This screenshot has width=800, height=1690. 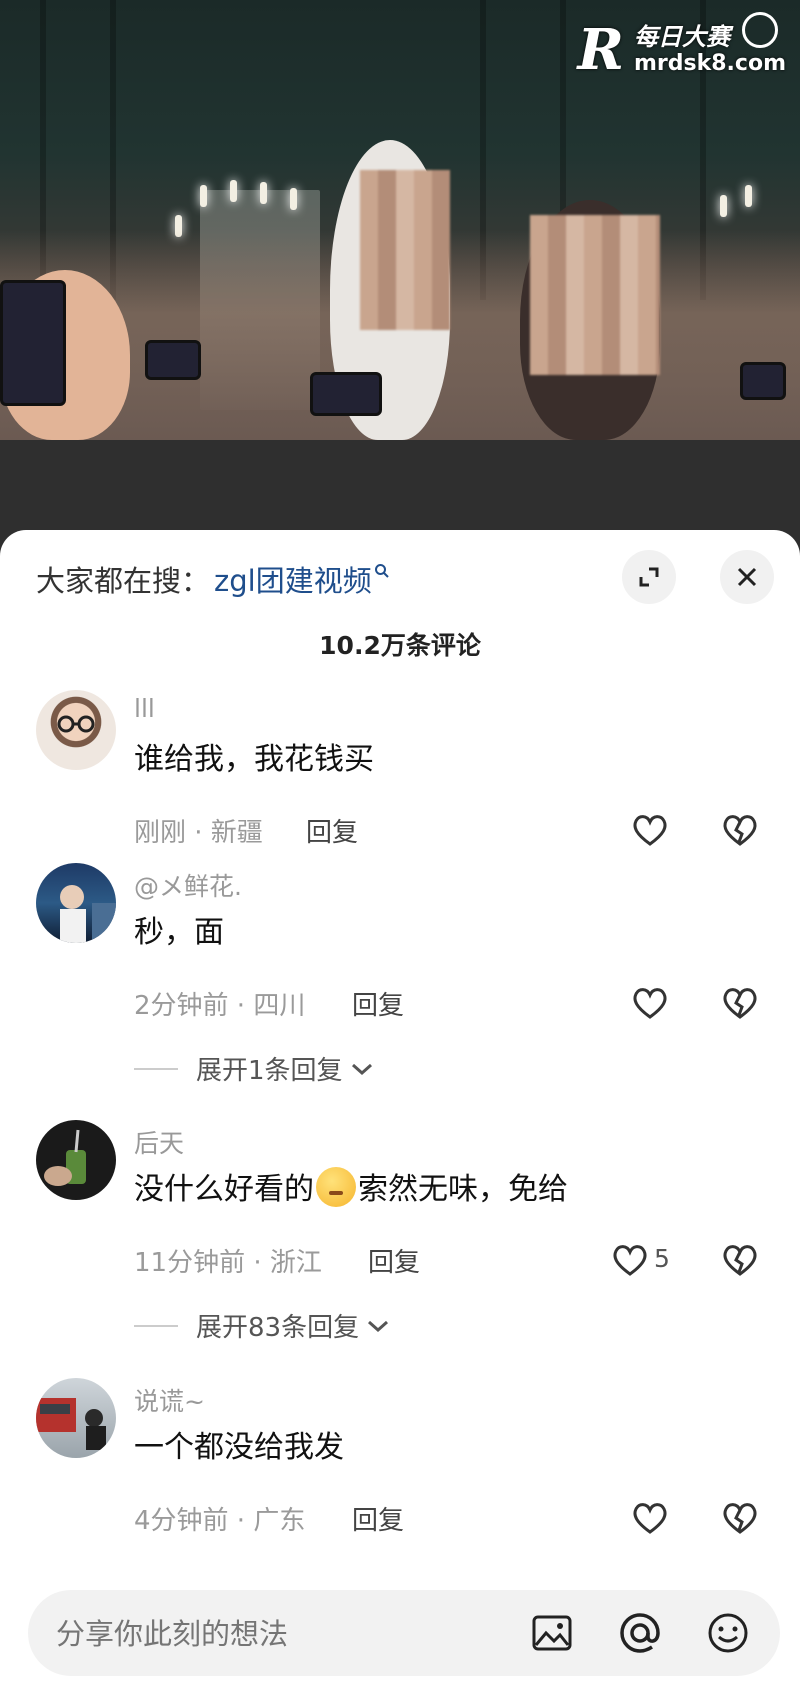 I want to click on expand-replies-button: 展开83条回复, so click(x=262, y=1325).